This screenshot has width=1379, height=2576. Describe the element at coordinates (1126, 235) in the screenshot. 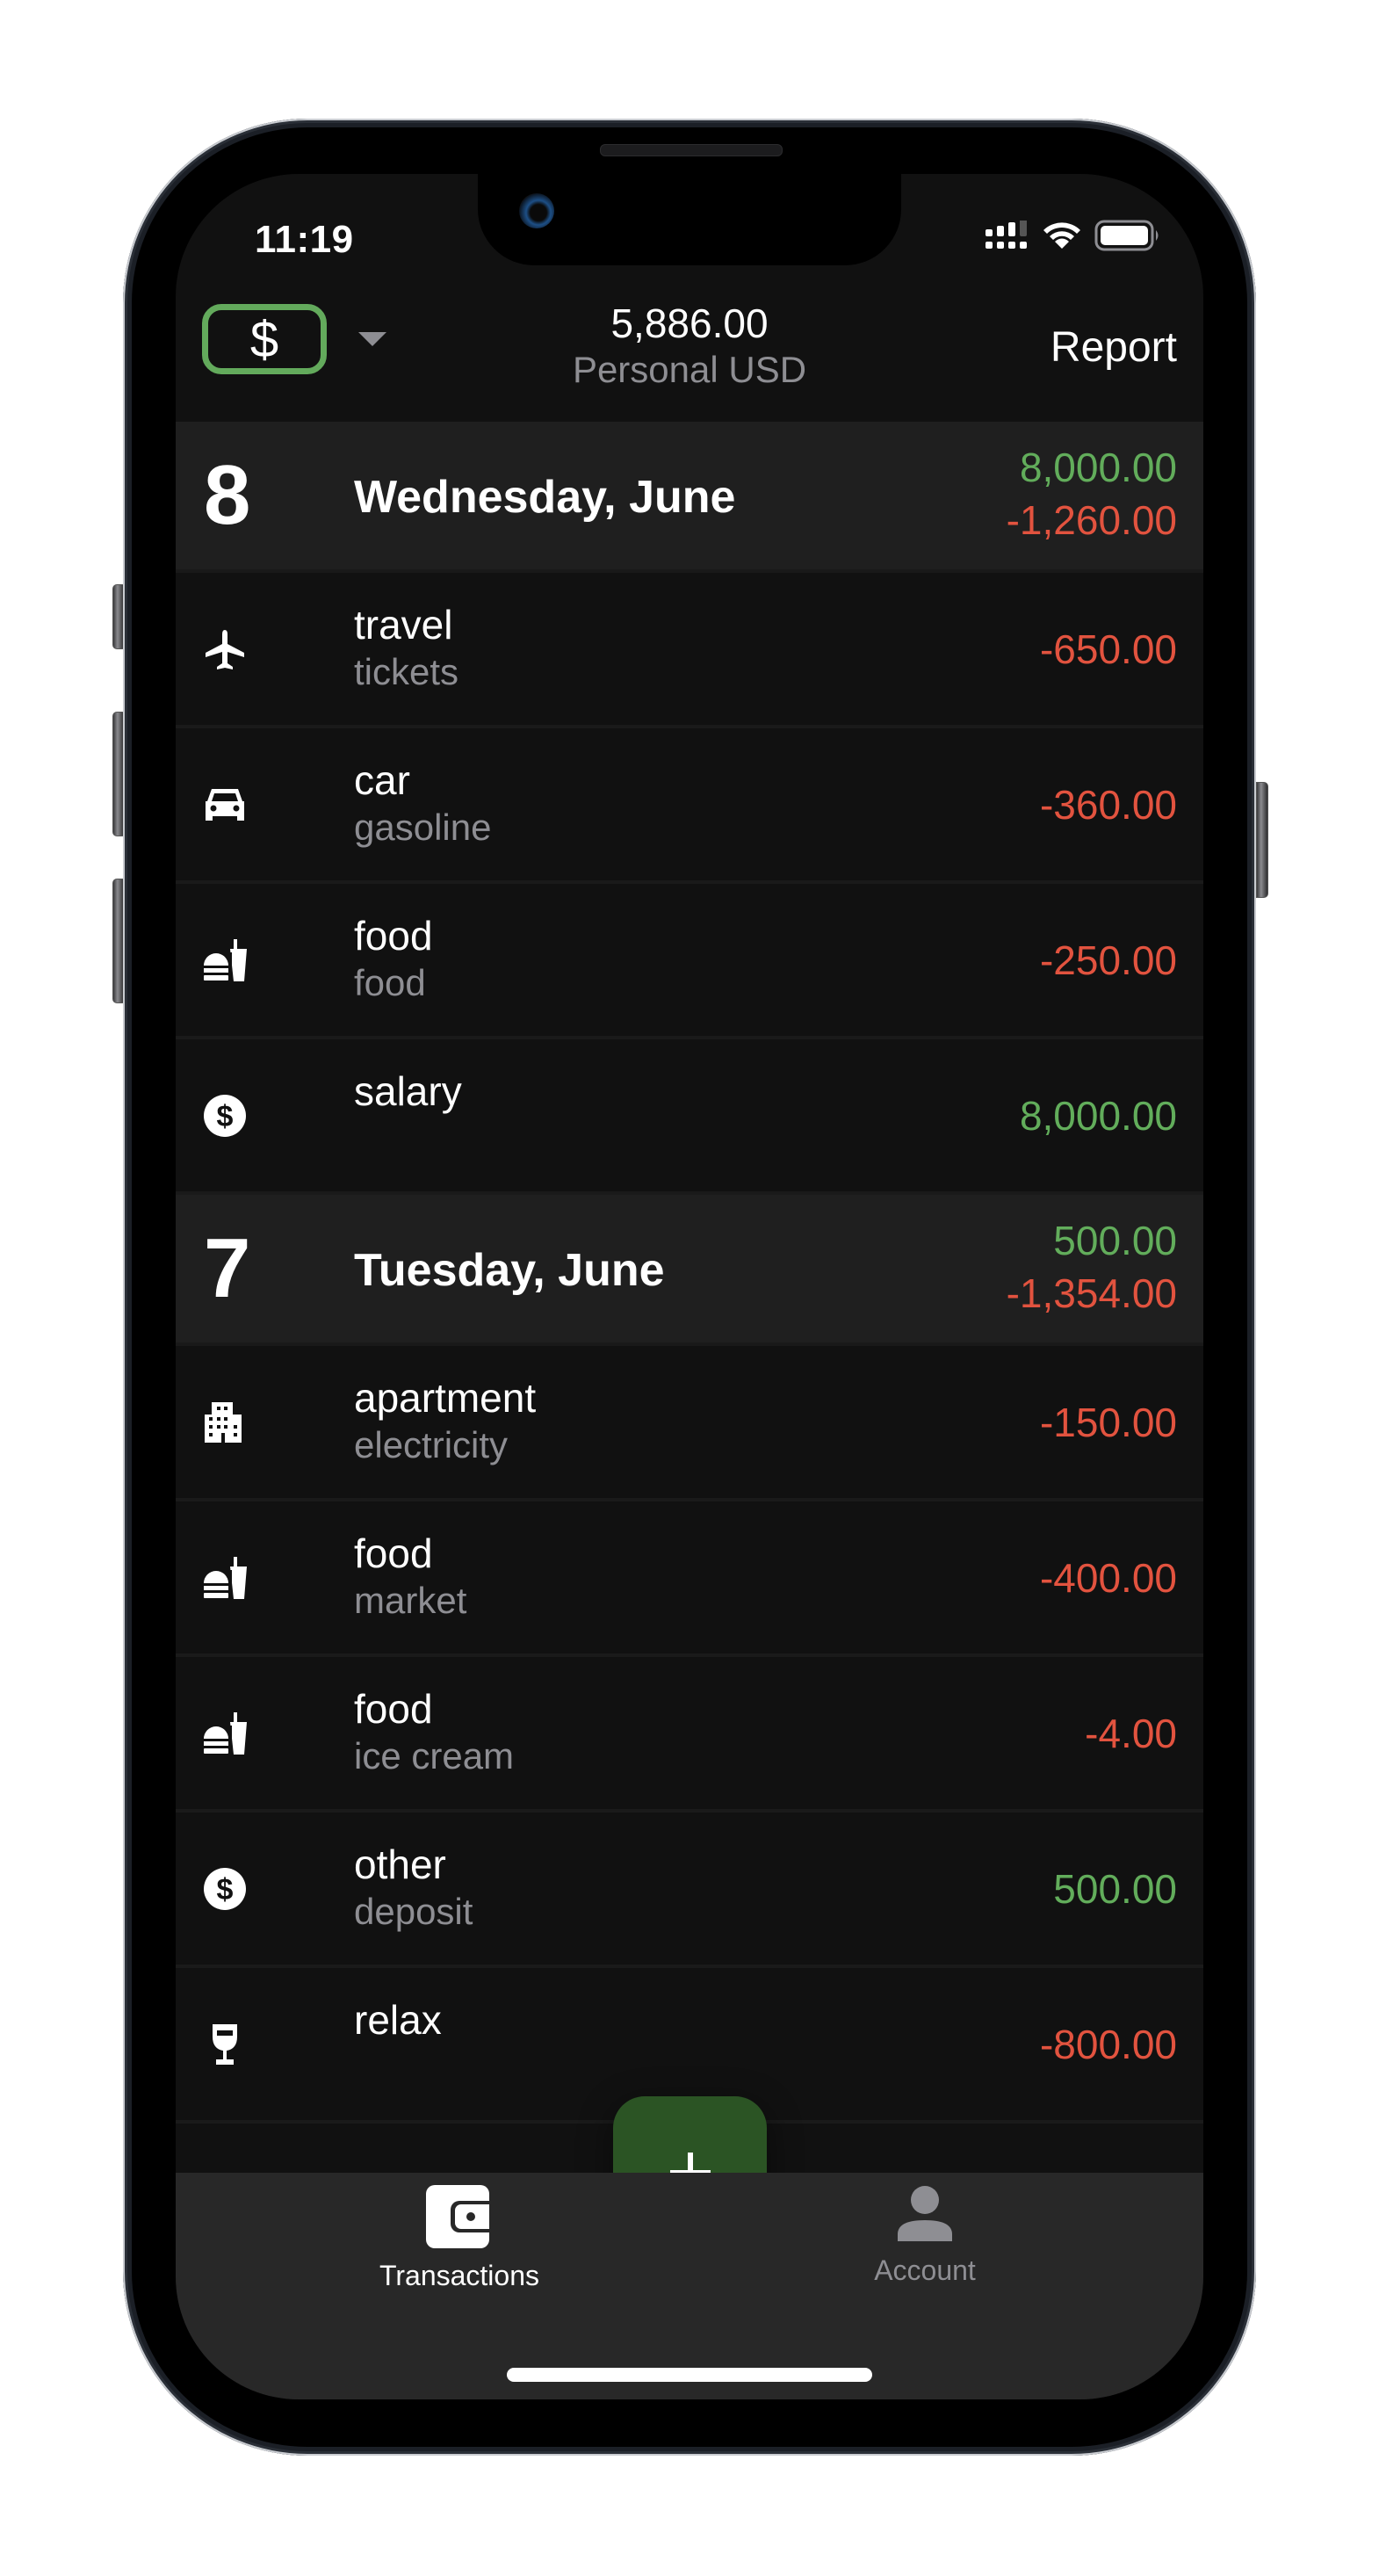

I see `battery-icon` at that location.